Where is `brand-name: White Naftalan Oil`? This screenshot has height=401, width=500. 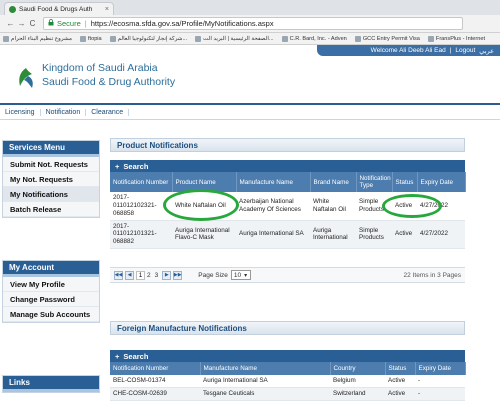
brand-name: White Naftalan Oil is located at coordinates (333, 206).